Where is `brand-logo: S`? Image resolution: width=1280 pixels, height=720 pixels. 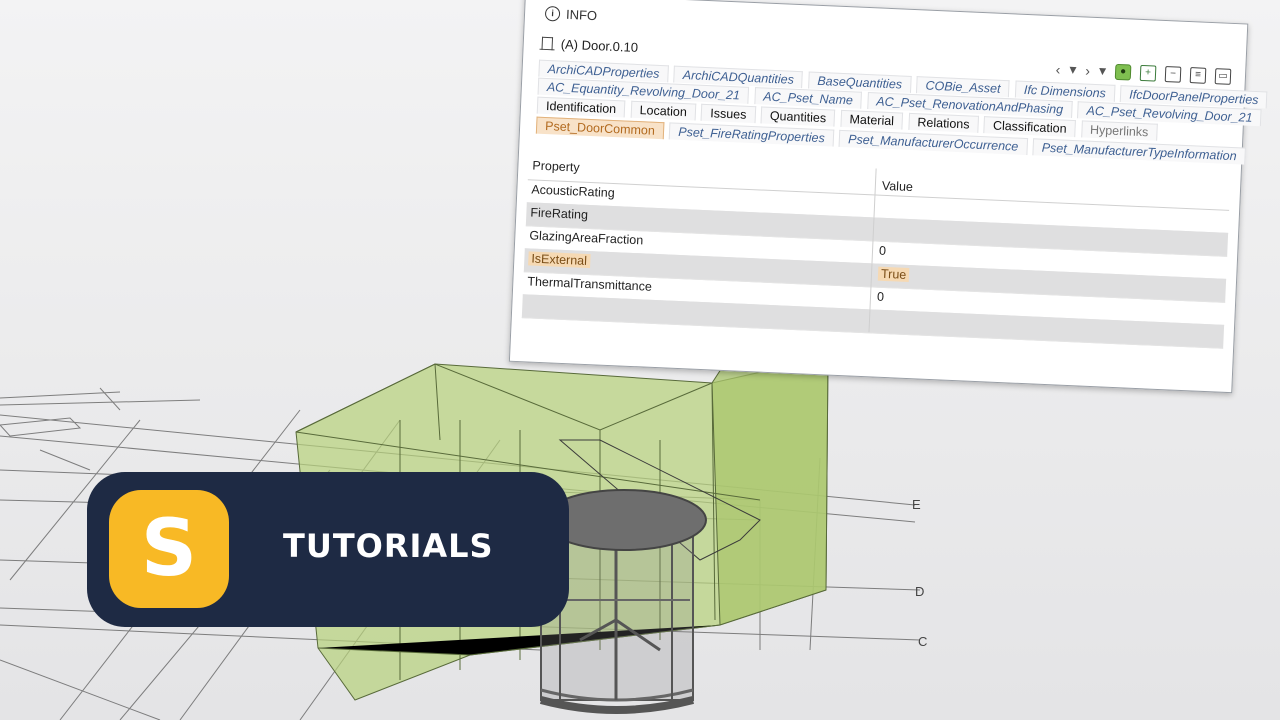
brand-logo: S is located at coordinates (169, 549).